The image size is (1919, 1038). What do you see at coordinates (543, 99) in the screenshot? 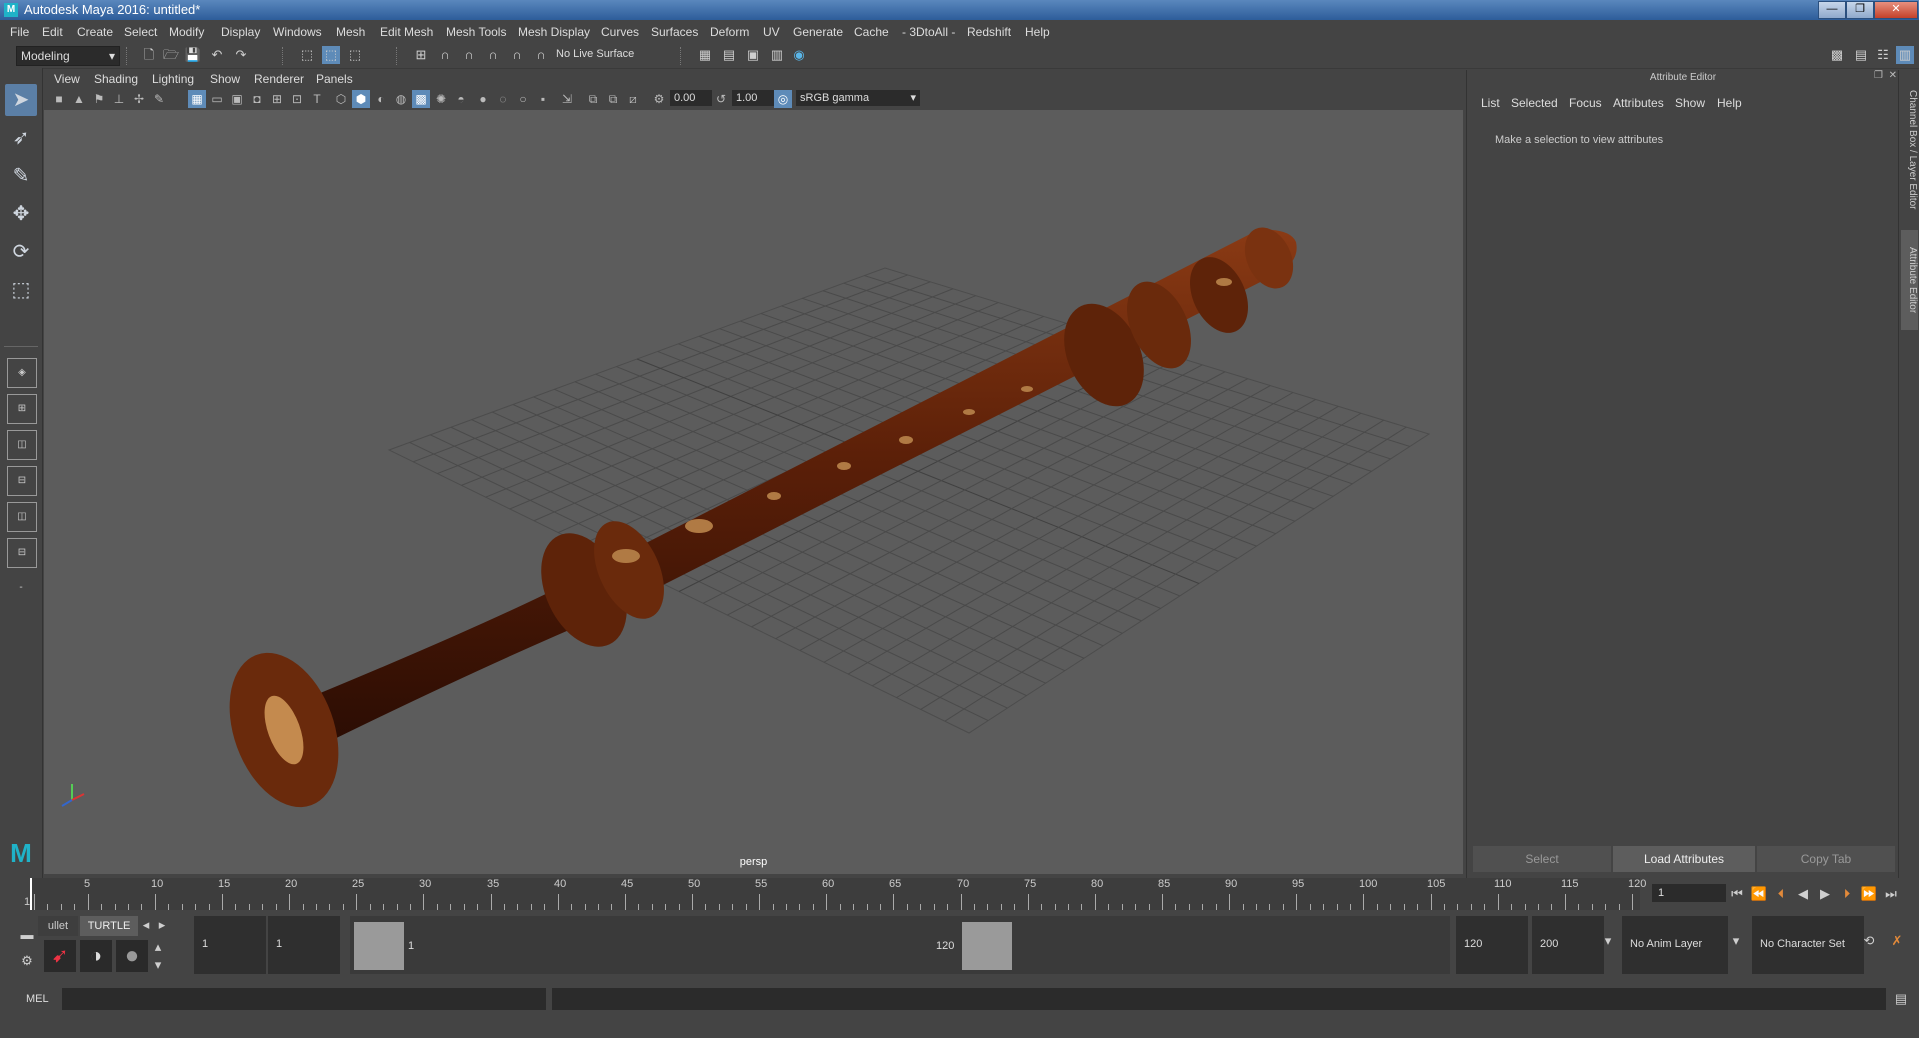
I see `depth-of-field-icon: ▪` at bounding box center [543, 99].